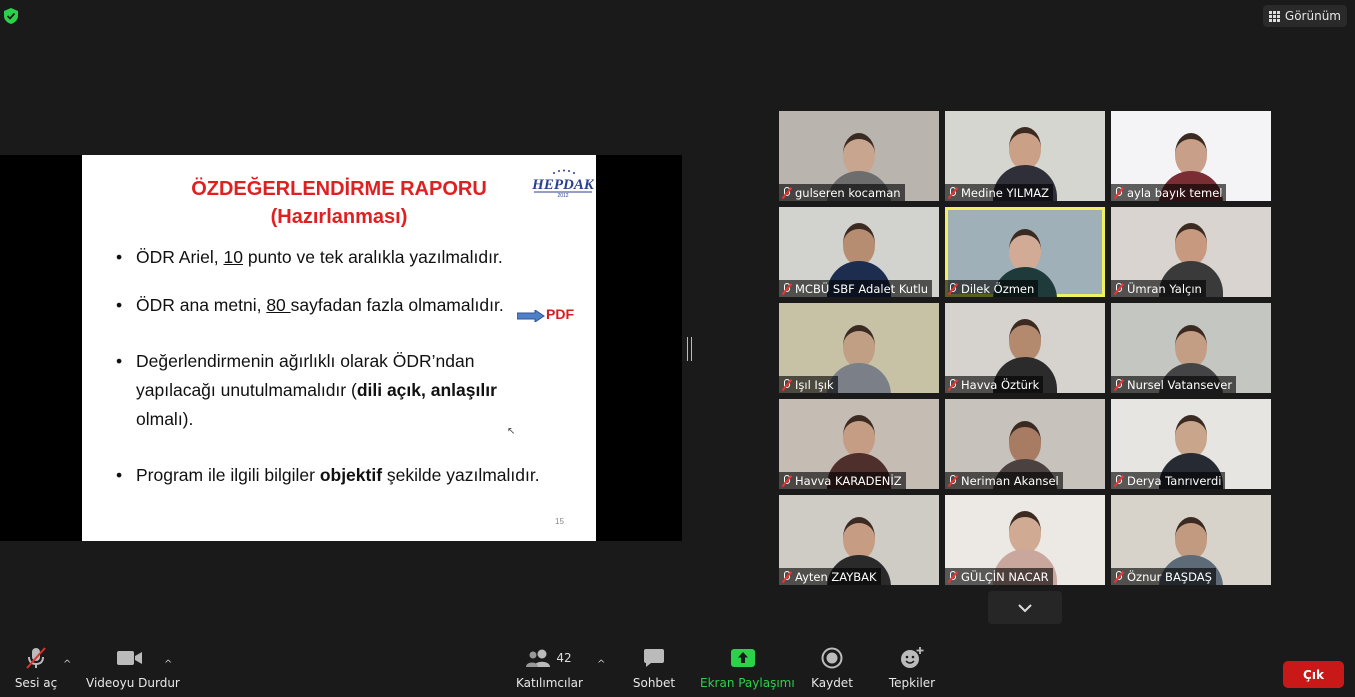 This screenshot has width=1355, height=697. I want to click on participant-name-bar: Nursel Vatansever, so click(1174, 384).